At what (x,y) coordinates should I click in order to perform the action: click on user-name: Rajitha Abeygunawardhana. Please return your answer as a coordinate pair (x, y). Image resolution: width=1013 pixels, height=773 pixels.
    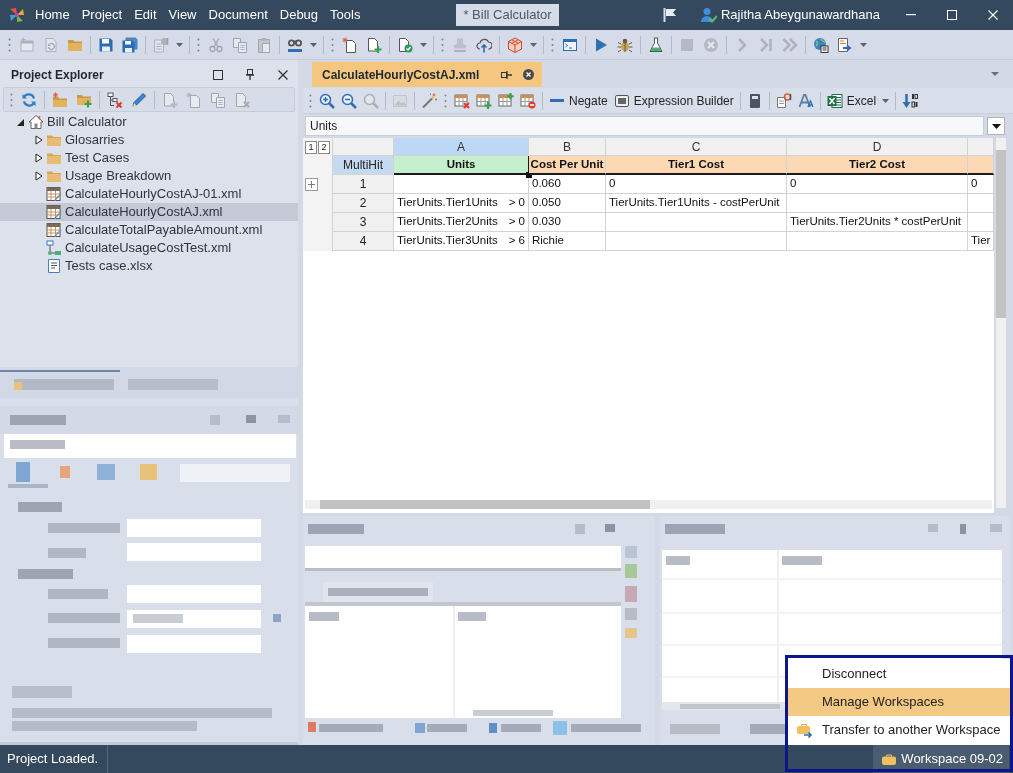
    Looking at the image, I should click on (800, 15).